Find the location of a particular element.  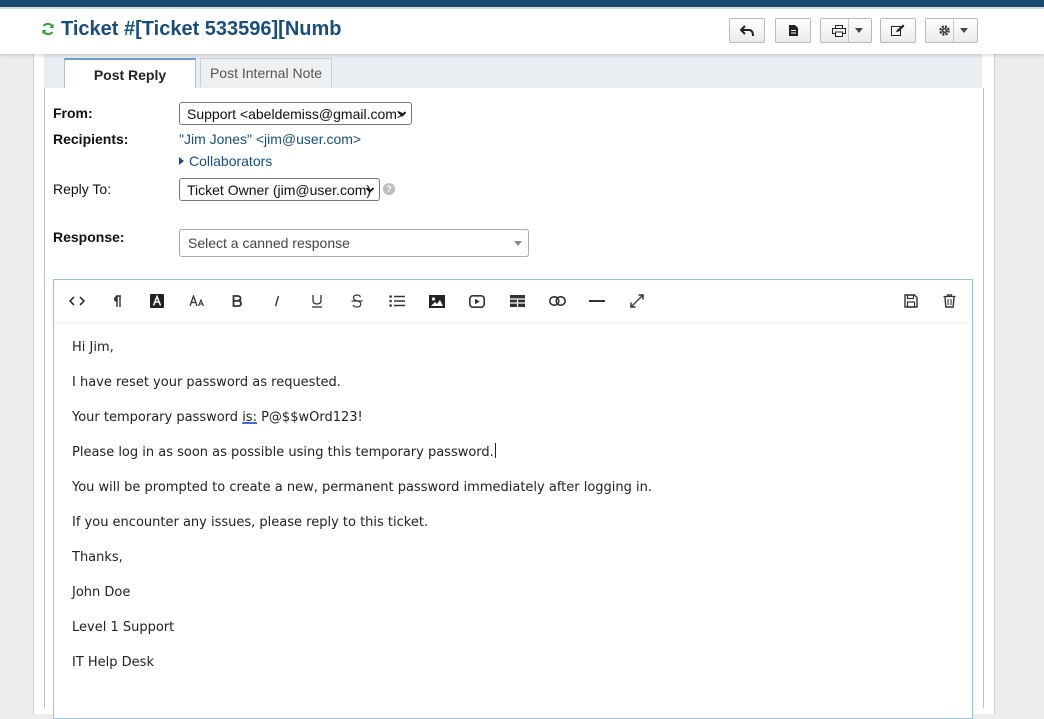

reply-icon is located at coordinates (747, 30).